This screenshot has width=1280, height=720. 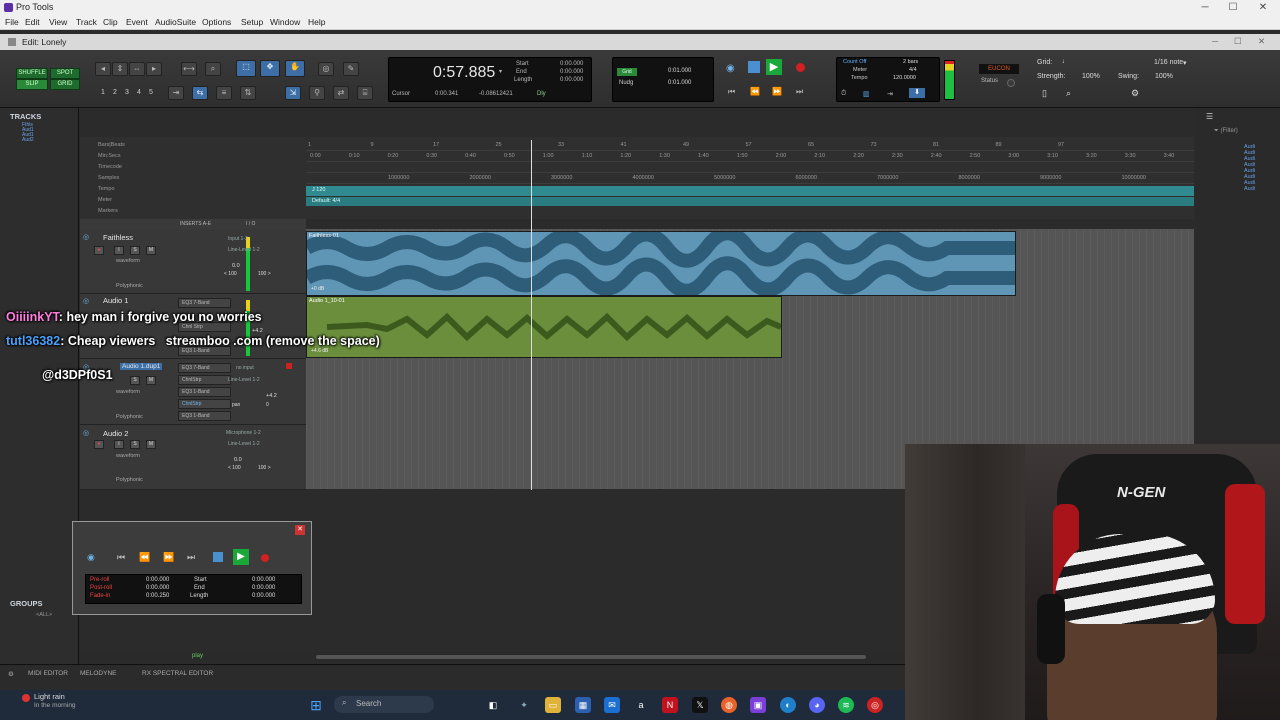 What do you see at coordinates (1091, 76) in the screenshot?
I see `strength-value: 100%` at bounding box center [1091, 76].